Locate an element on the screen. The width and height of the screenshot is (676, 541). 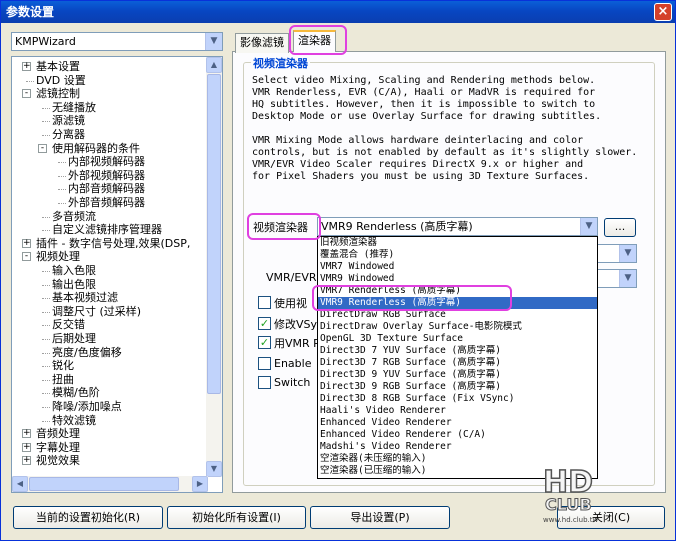
tree-item: 滤镜控制 is located at coordinates (58, 93).